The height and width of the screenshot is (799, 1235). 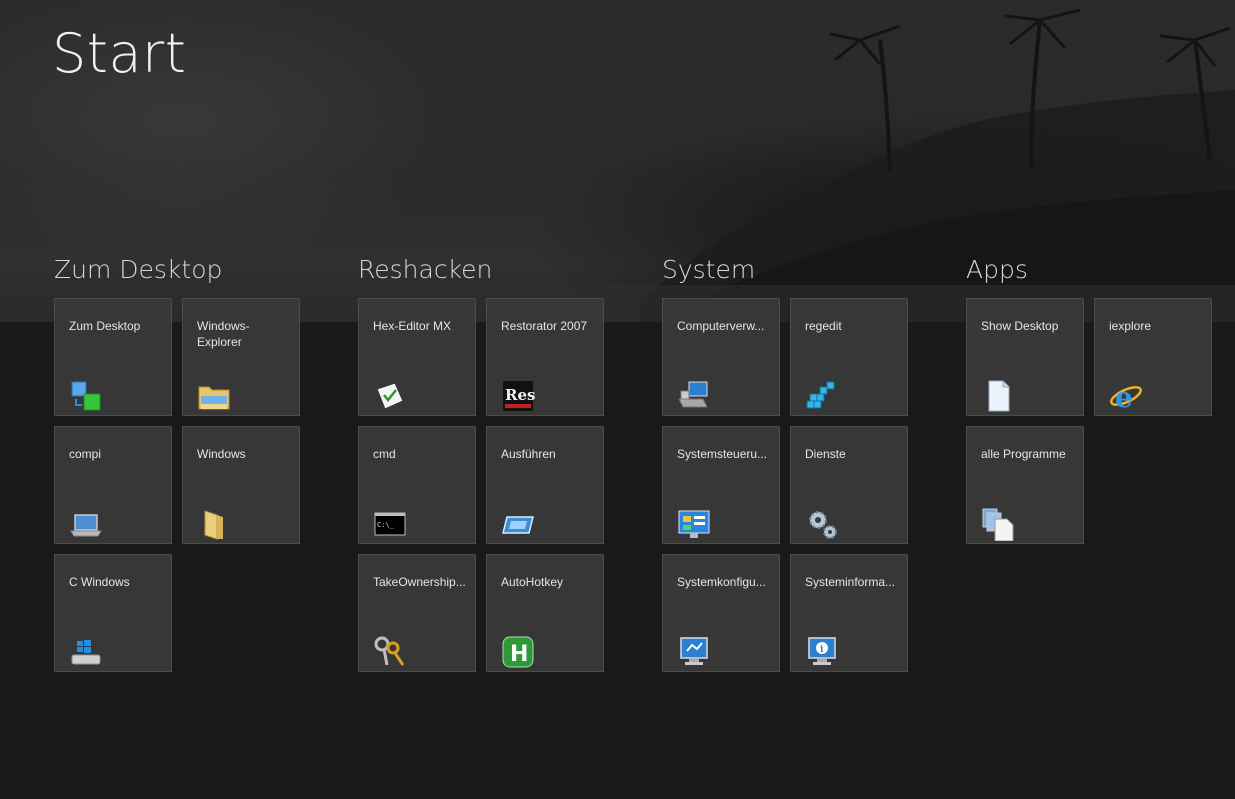 I want to click on system-info-icon: i, so click(x=822, y=652).